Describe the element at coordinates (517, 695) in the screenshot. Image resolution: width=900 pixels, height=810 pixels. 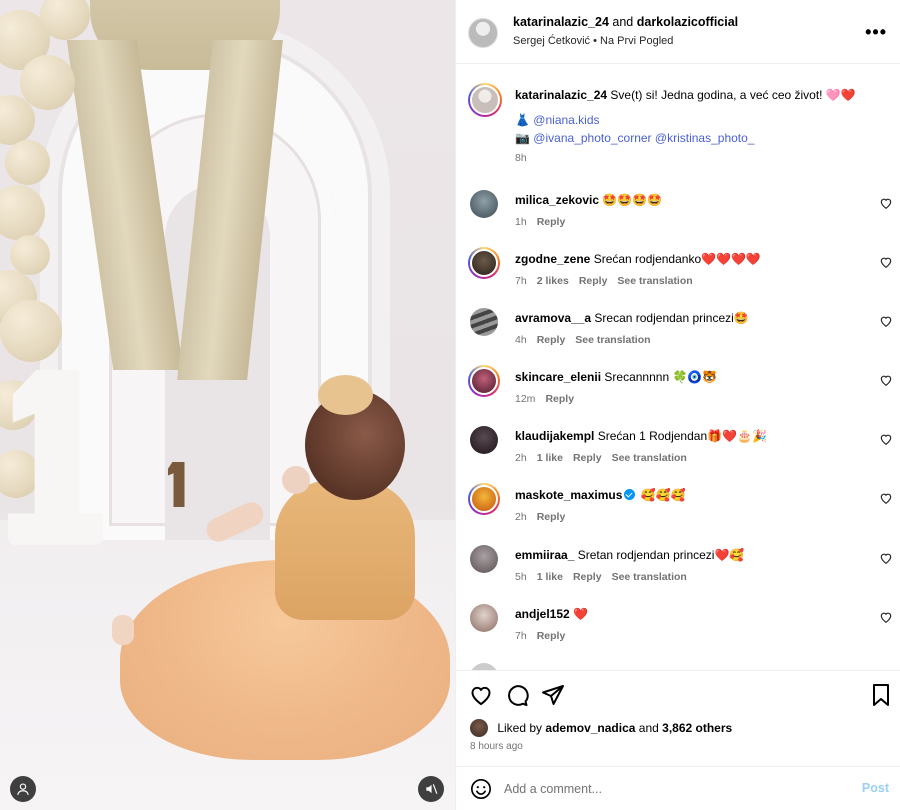
I see `comment-icon` at that location.